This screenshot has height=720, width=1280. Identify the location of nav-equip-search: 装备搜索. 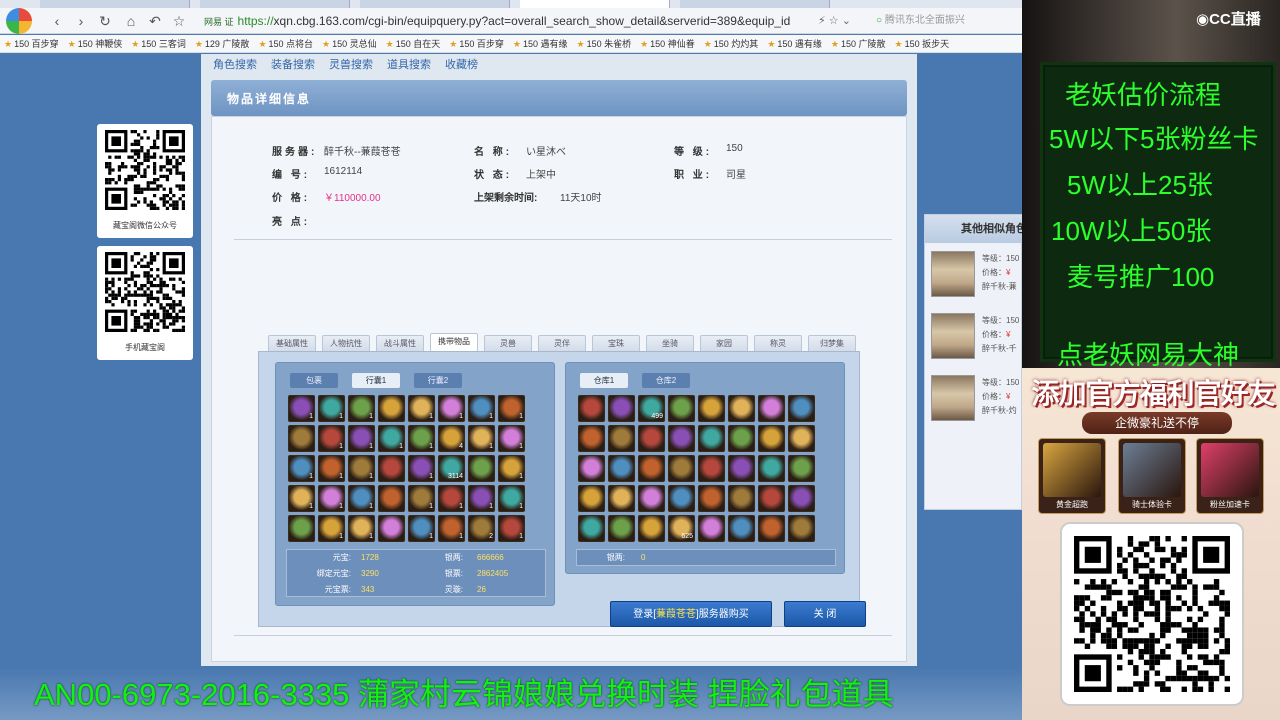
(293, 64).